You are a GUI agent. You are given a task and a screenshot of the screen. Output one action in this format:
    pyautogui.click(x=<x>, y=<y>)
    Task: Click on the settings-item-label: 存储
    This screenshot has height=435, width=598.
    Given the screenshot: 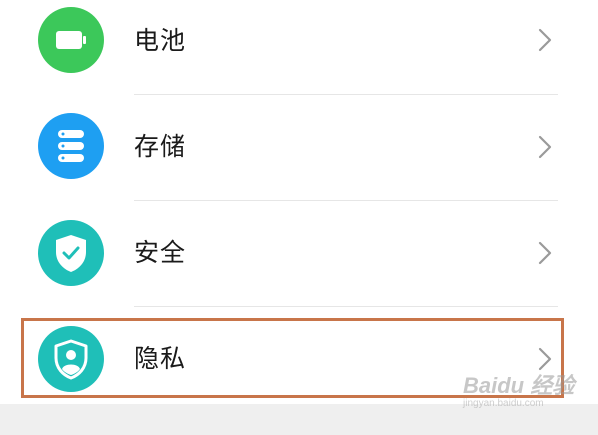 What is the action you would take?
    pyautogui.click(x=160, y=146)
    